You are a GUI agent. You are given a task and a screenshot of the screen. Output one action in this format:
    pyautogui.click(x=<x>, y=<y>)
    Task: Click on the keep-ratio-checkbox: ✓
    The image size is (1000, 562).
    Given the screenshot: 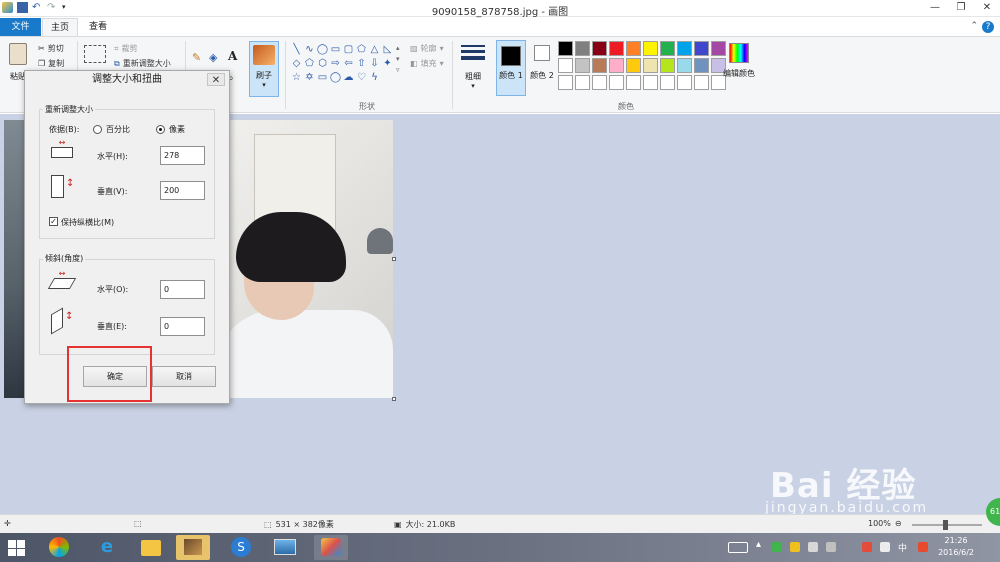 What is the action you would take?
    pyautogui.click(x=53, y=221)
    